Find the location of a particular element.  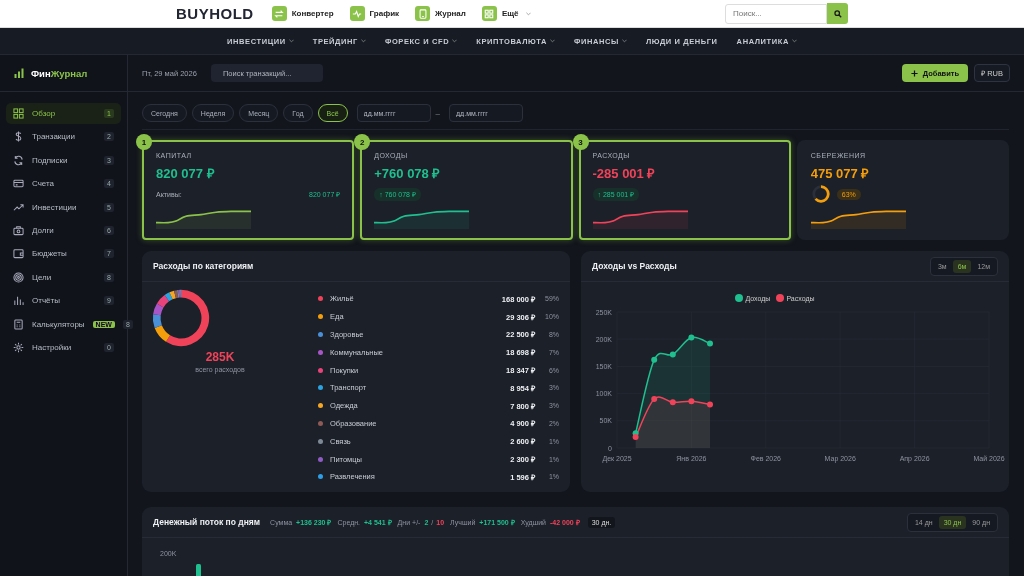

total-value: 285K is located at coordinates (220, 357).